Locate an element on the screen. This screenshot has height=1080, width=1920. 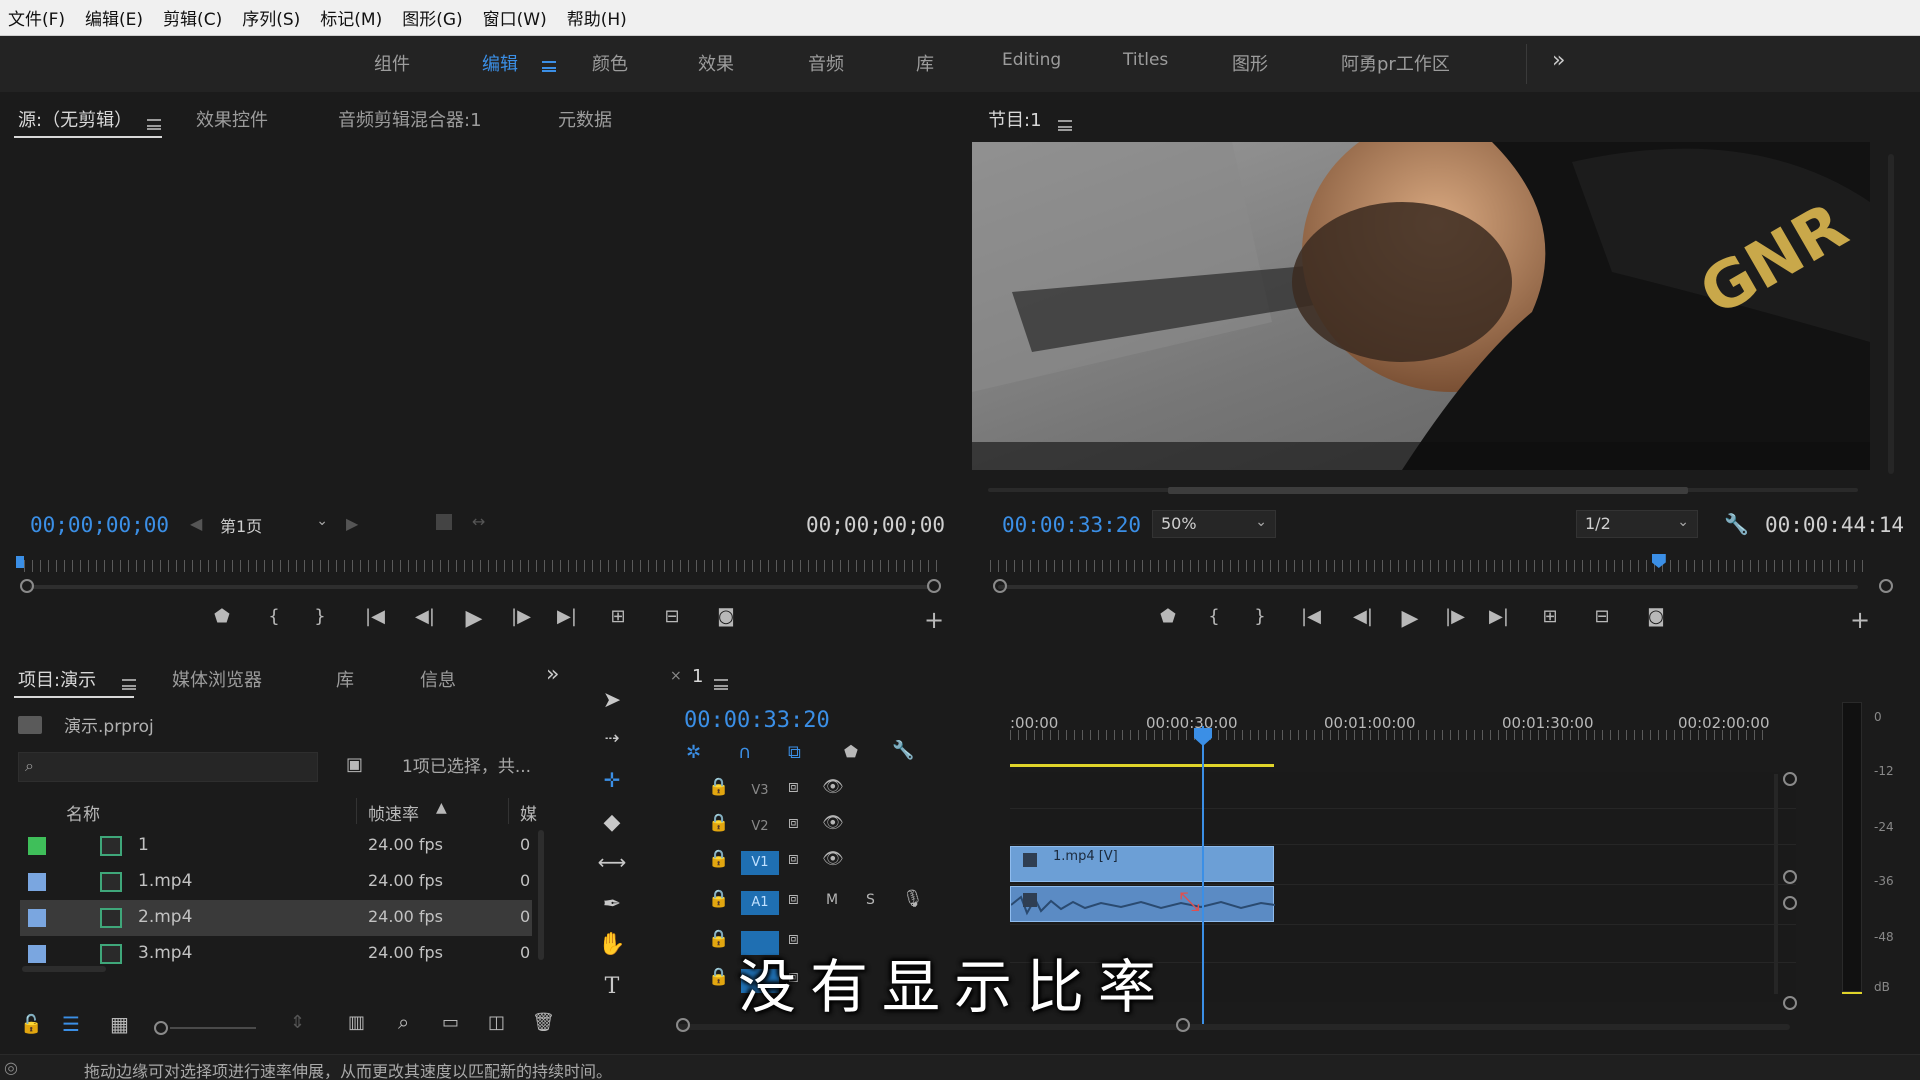
workspace-tab-libraries: 库 is located at coordinates (925, 63).